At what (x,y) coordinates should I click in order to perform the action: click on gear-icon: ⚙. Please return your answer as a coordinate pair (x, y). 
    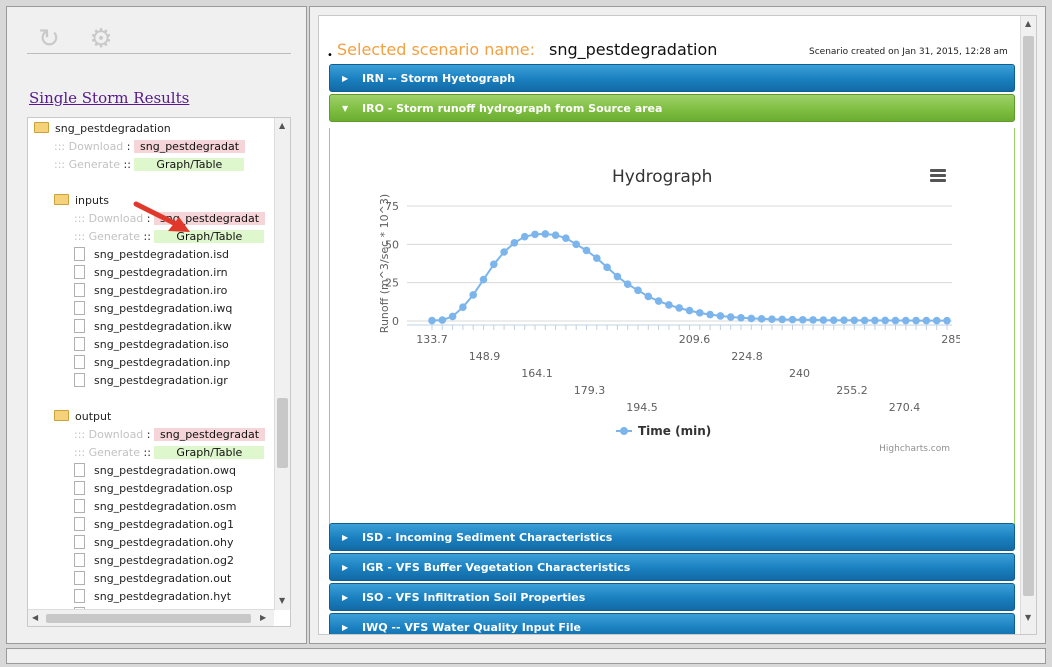
    Looking at the image, I should click on (101, 39).